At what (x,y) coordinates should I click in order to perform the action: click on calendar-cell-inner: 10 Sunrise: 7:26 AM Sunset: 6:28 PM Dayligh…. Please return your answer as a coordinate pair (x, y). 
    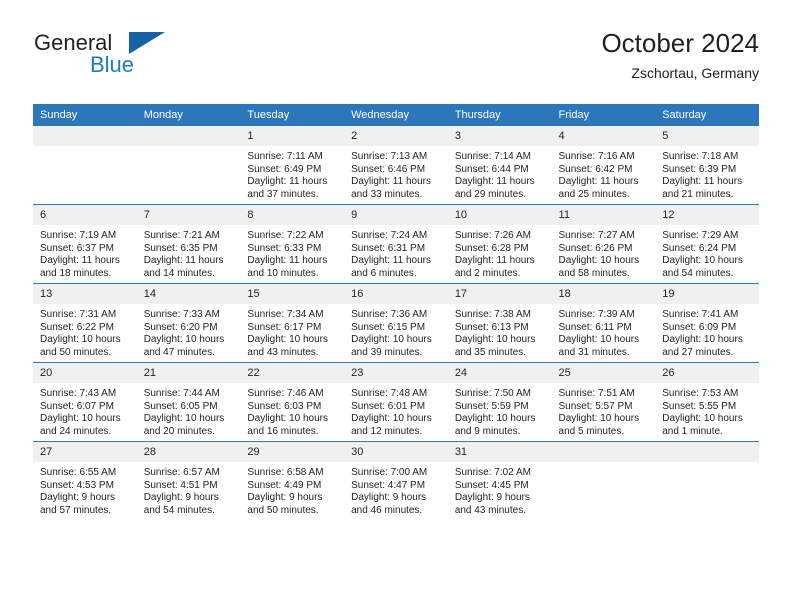
    Looking at the image, I should click on (499, 244).